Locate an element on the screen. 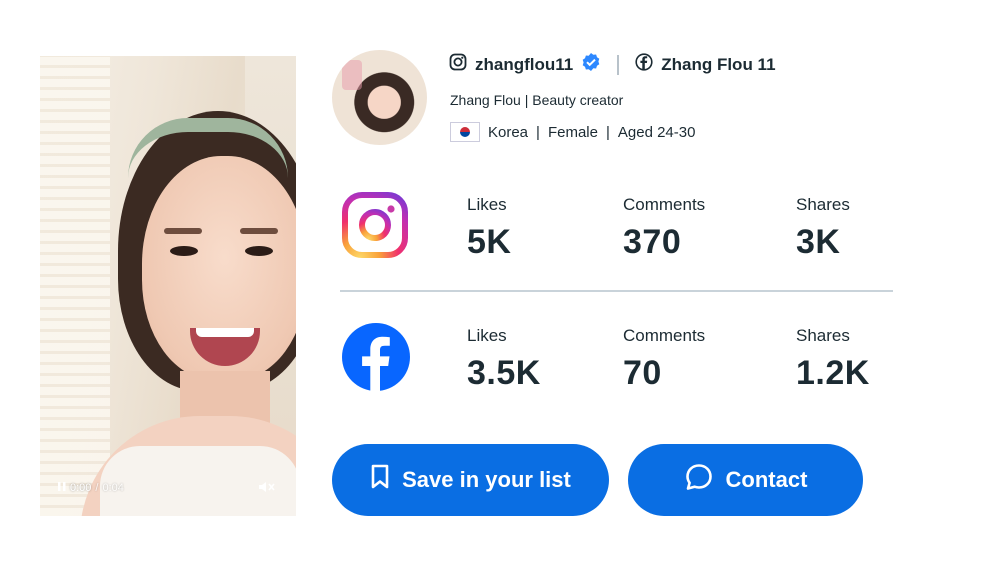 This screenshot has height=563, width=1000. avatar is located at coordinates (379, 97).